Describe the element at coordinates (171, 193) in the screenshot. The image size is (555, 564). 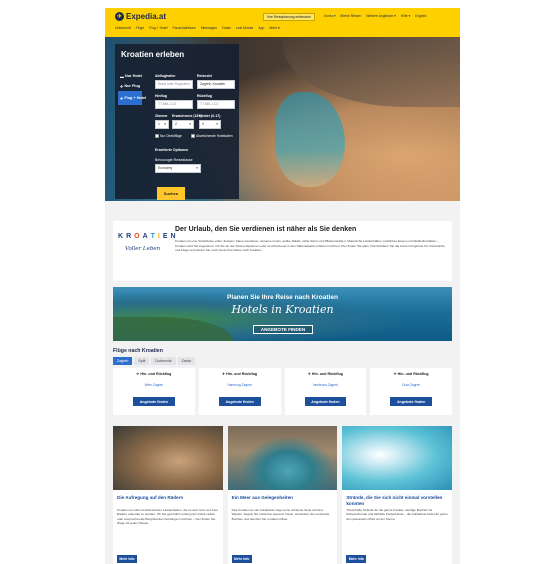
I see `search-button: Suchen` at that location.